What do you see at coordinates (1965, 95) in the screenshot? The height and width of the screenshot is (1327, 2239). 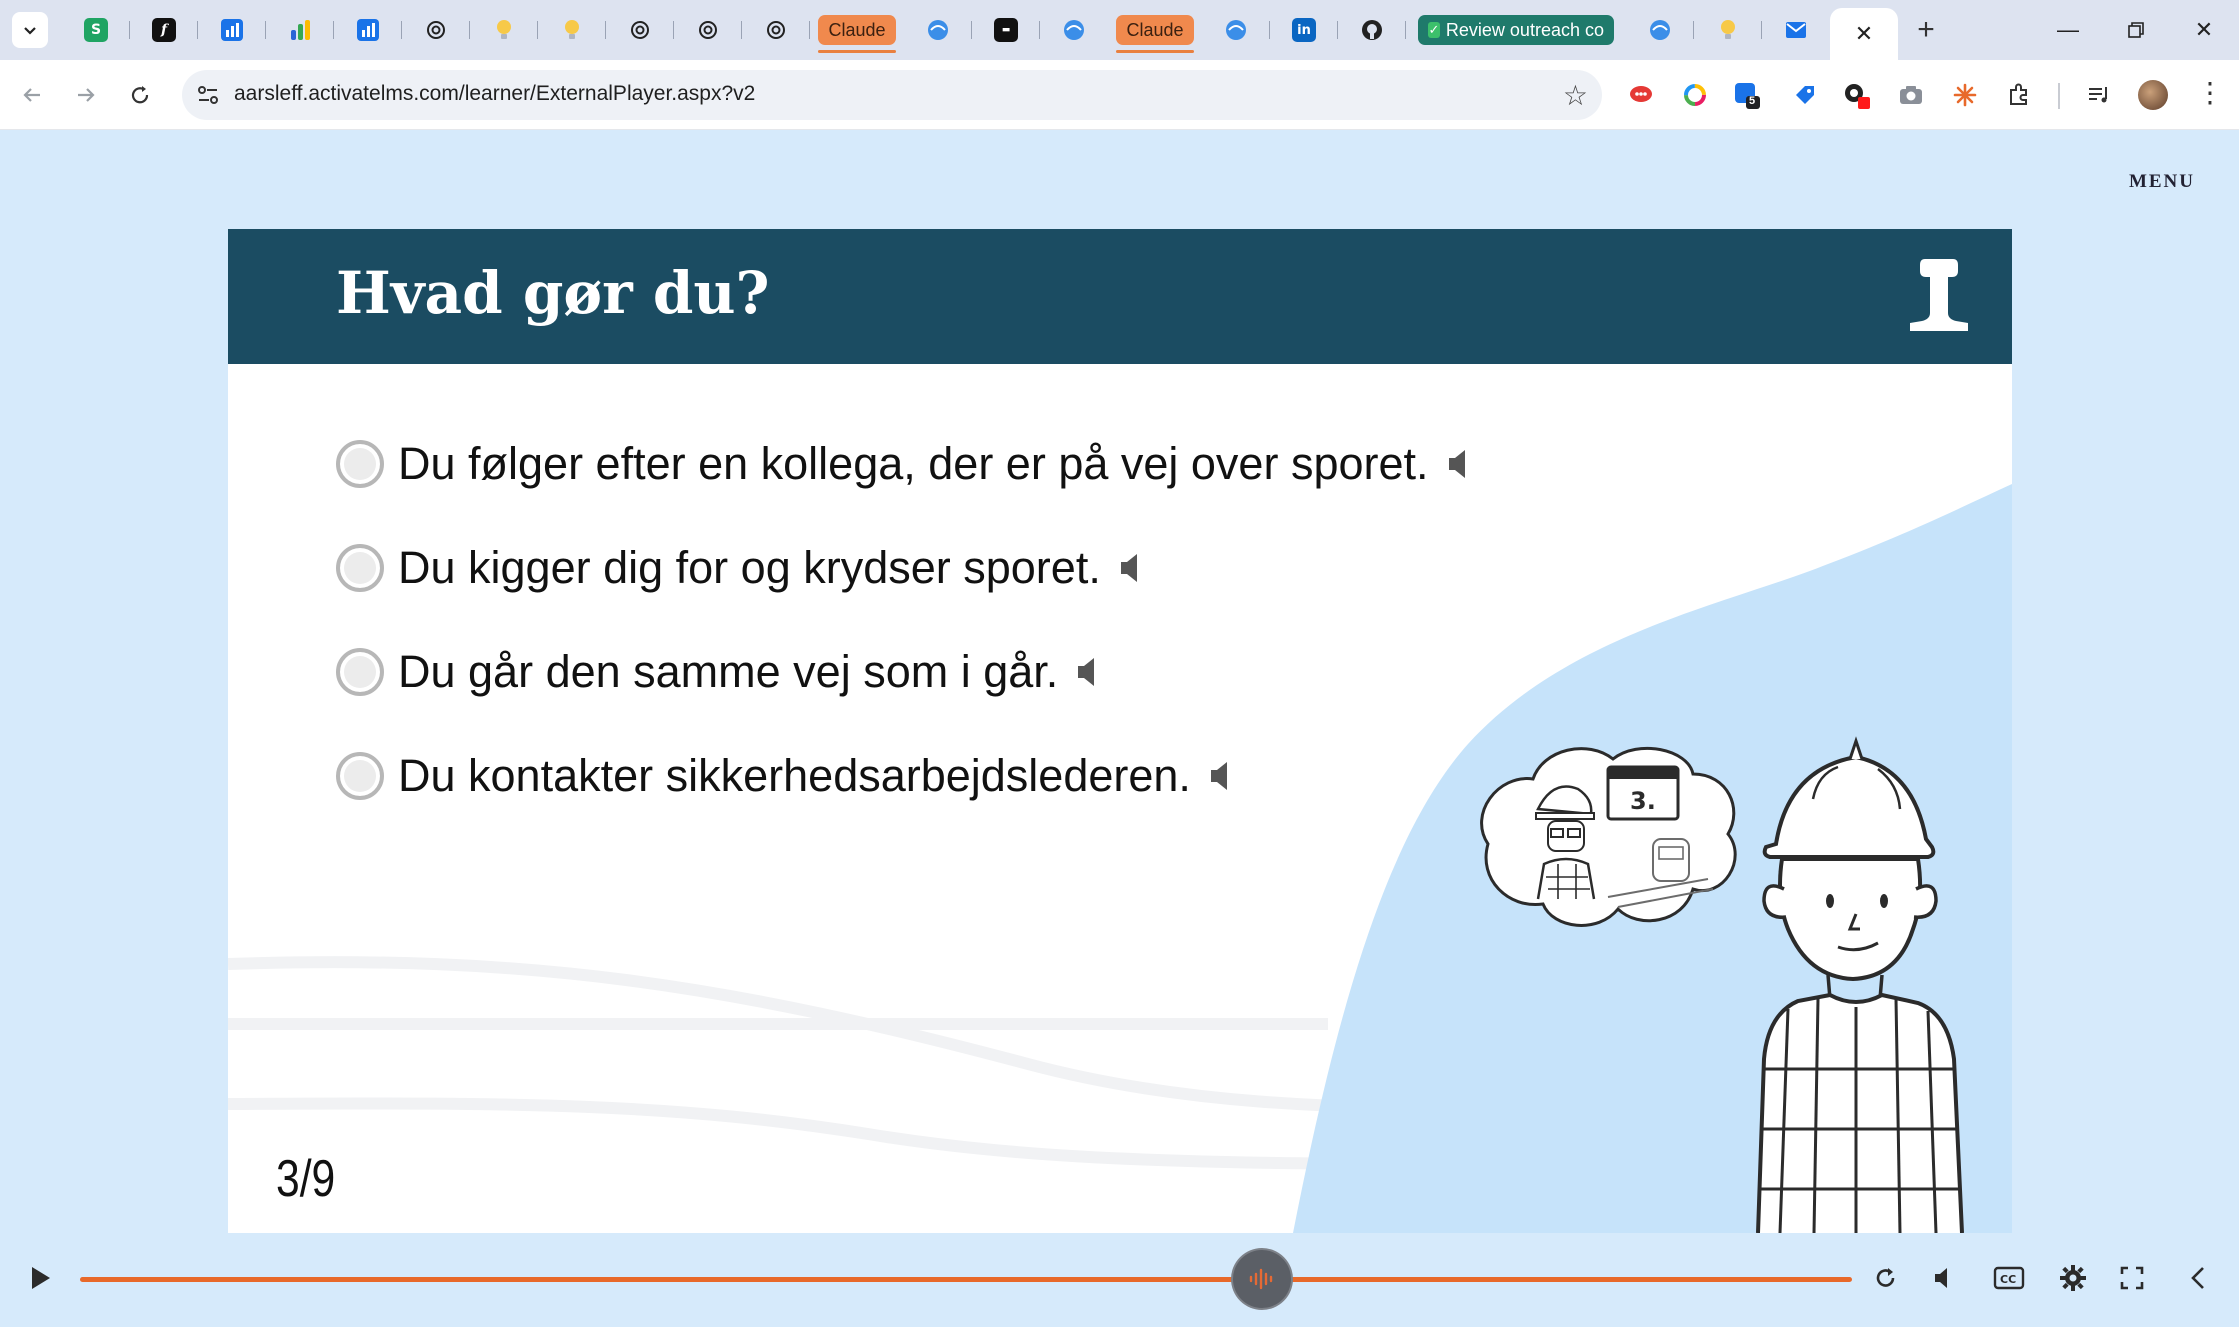 I see `extension-claude` at bounding box center [1965, 95].